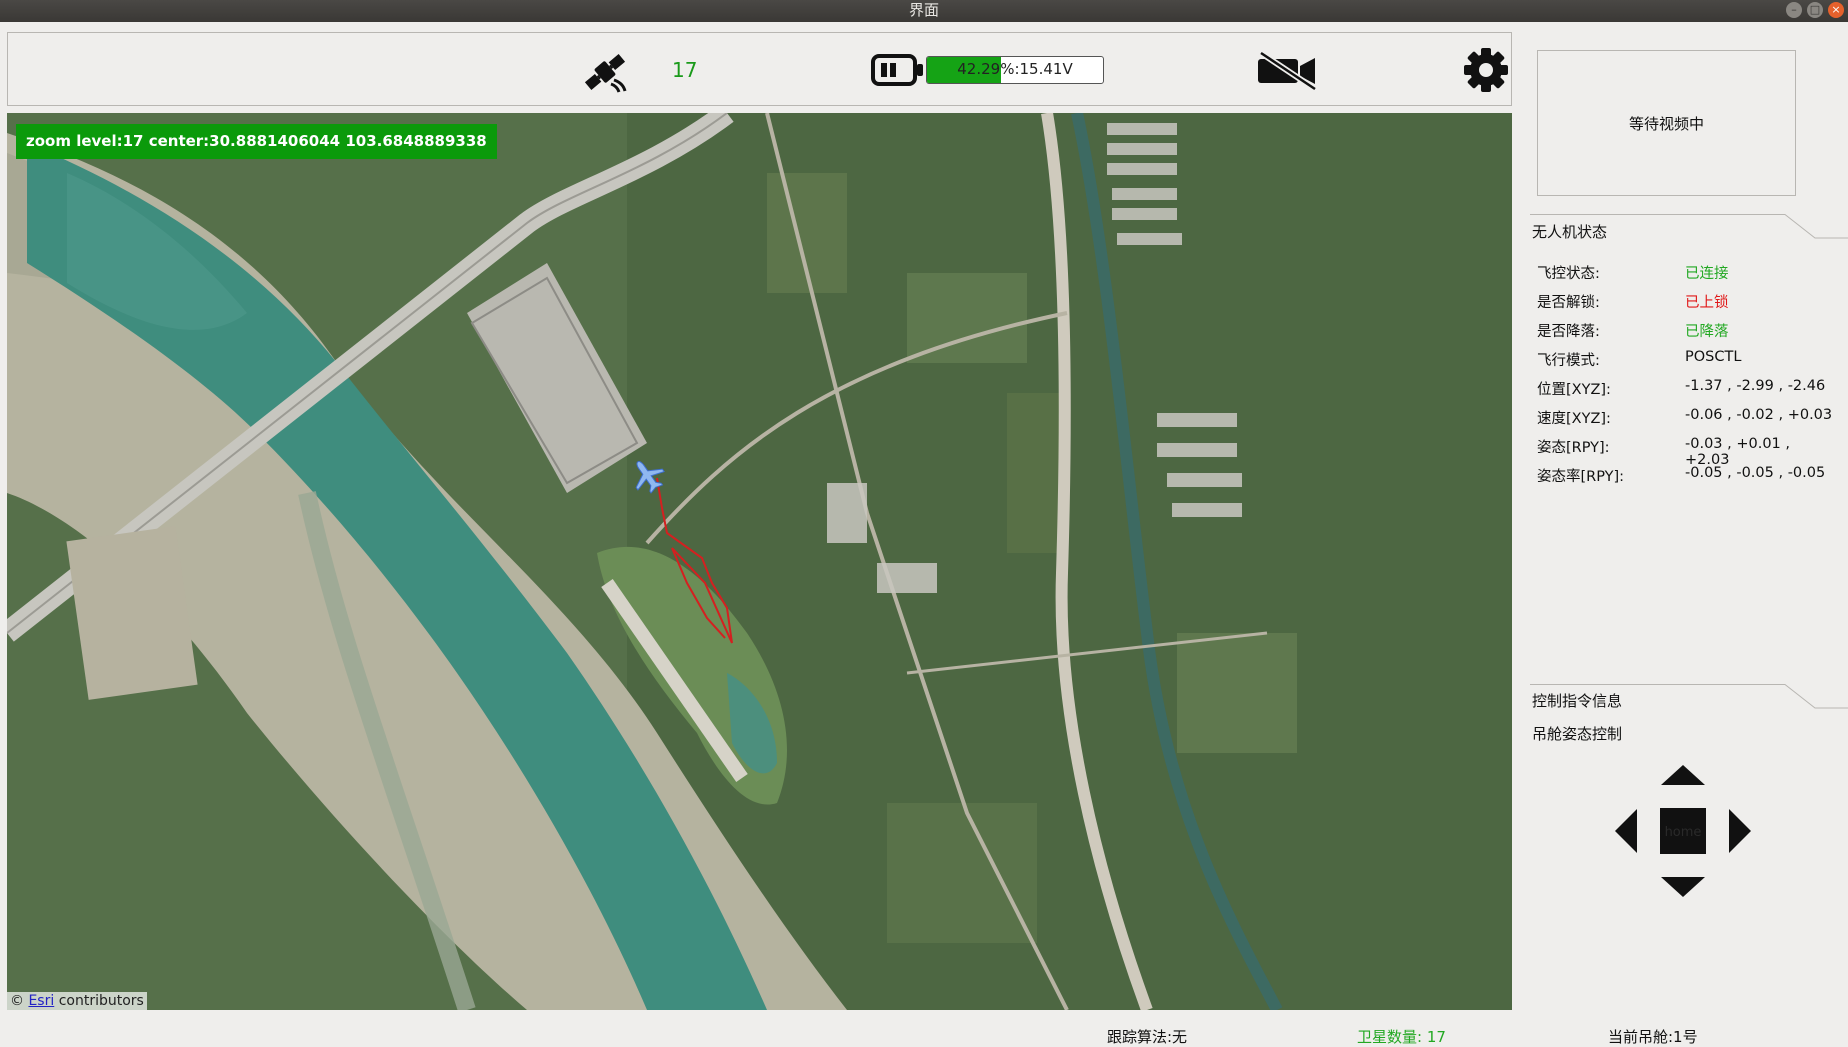 This screenshot has width=1848, height=1047. Describe the element at coordinates (897, 70) in the screenshot. I see `battery-icon` at that location.